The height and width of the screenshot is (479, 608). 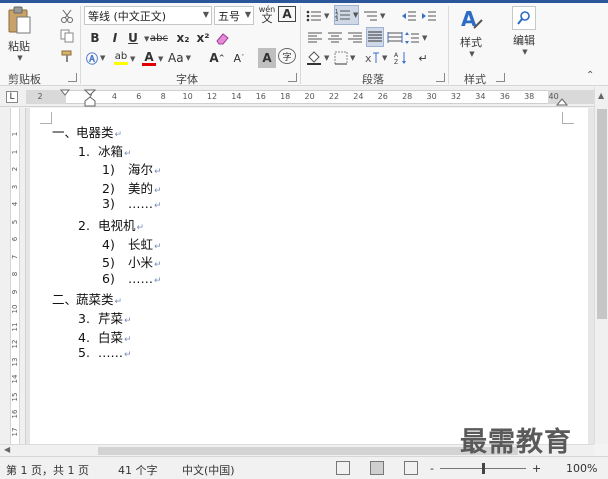 What do you see at coordinates (95, 58) in the screenshot?
I see `text-effects-button: Ⓐ ▼` at bounding box center [95, 58].